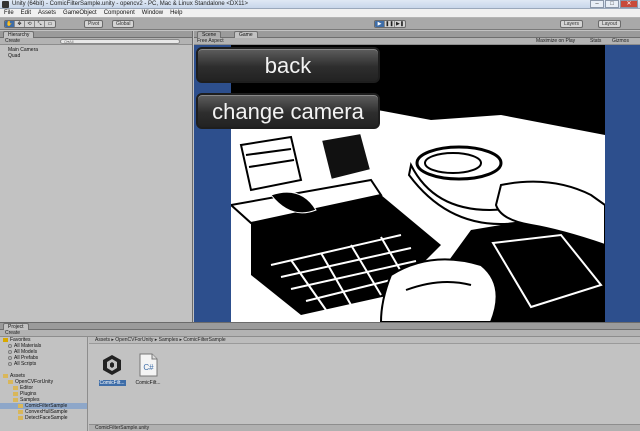  I want to click on layers-dropdown: Layers, so click(572, 24).